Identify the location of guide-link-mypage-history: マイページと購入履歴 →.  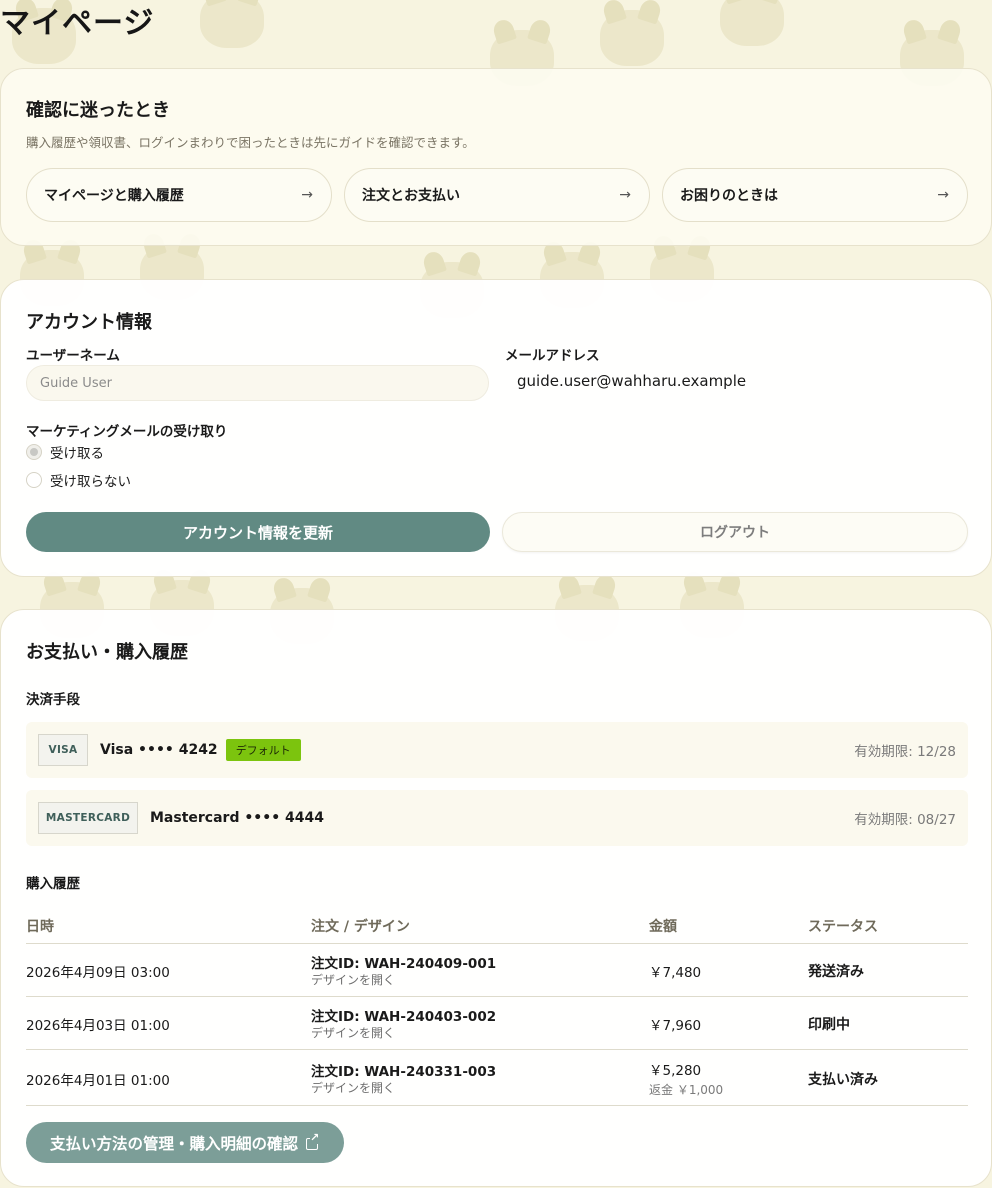
(179, 195).